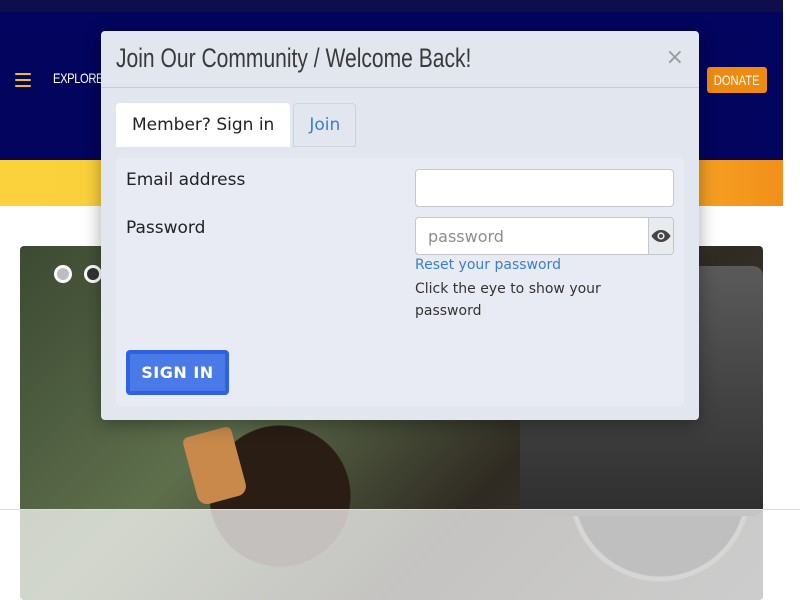  I want to click on modal-header: Join Our Community / Welcome Back! ×, so click(400, 59).